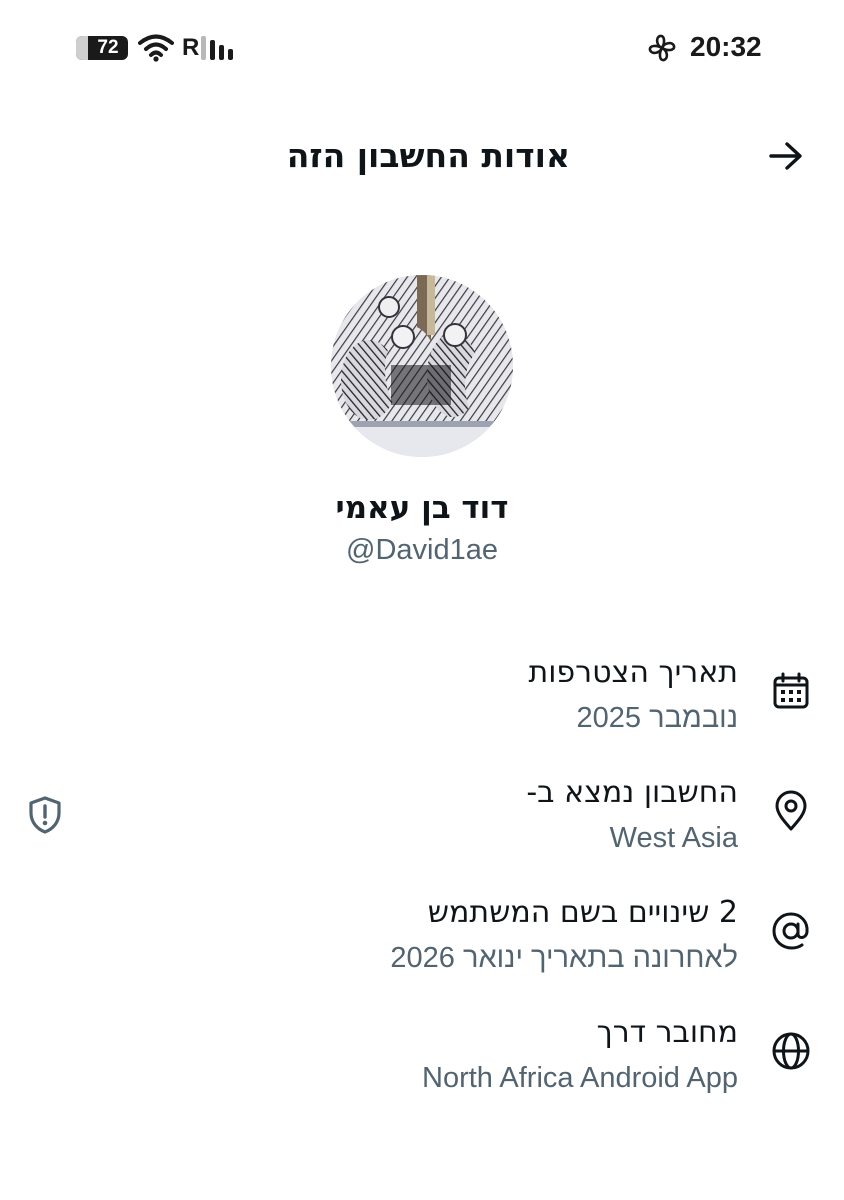 The image size is (844, 1200). What do you see at coordinates (191, 47) in the screenshot?
I see `roaming-indicator: R` at bounding box center [191, 47].